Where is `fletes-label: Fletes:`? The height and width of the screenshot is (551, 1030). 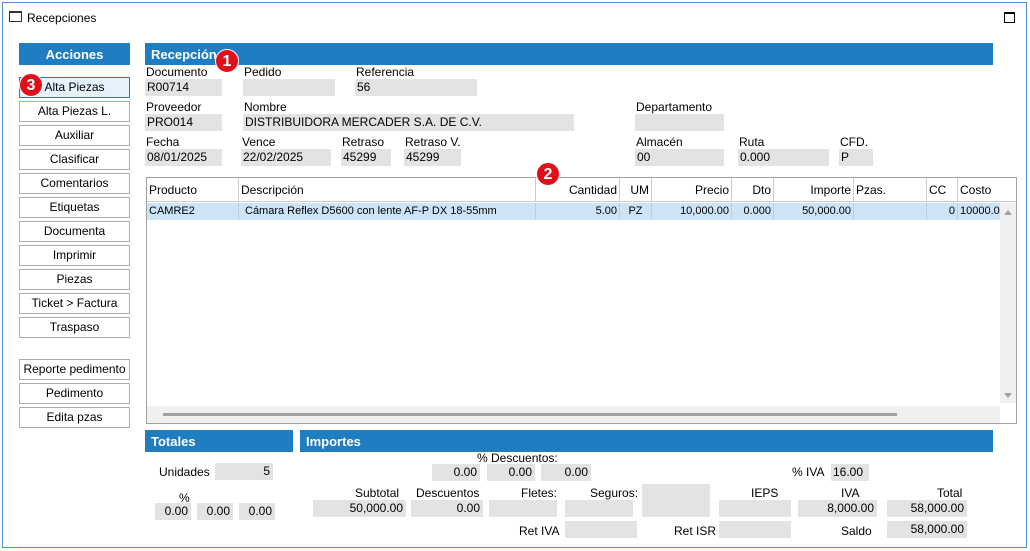
fletes-label: Fletes: is located at coordinates (539, 493).